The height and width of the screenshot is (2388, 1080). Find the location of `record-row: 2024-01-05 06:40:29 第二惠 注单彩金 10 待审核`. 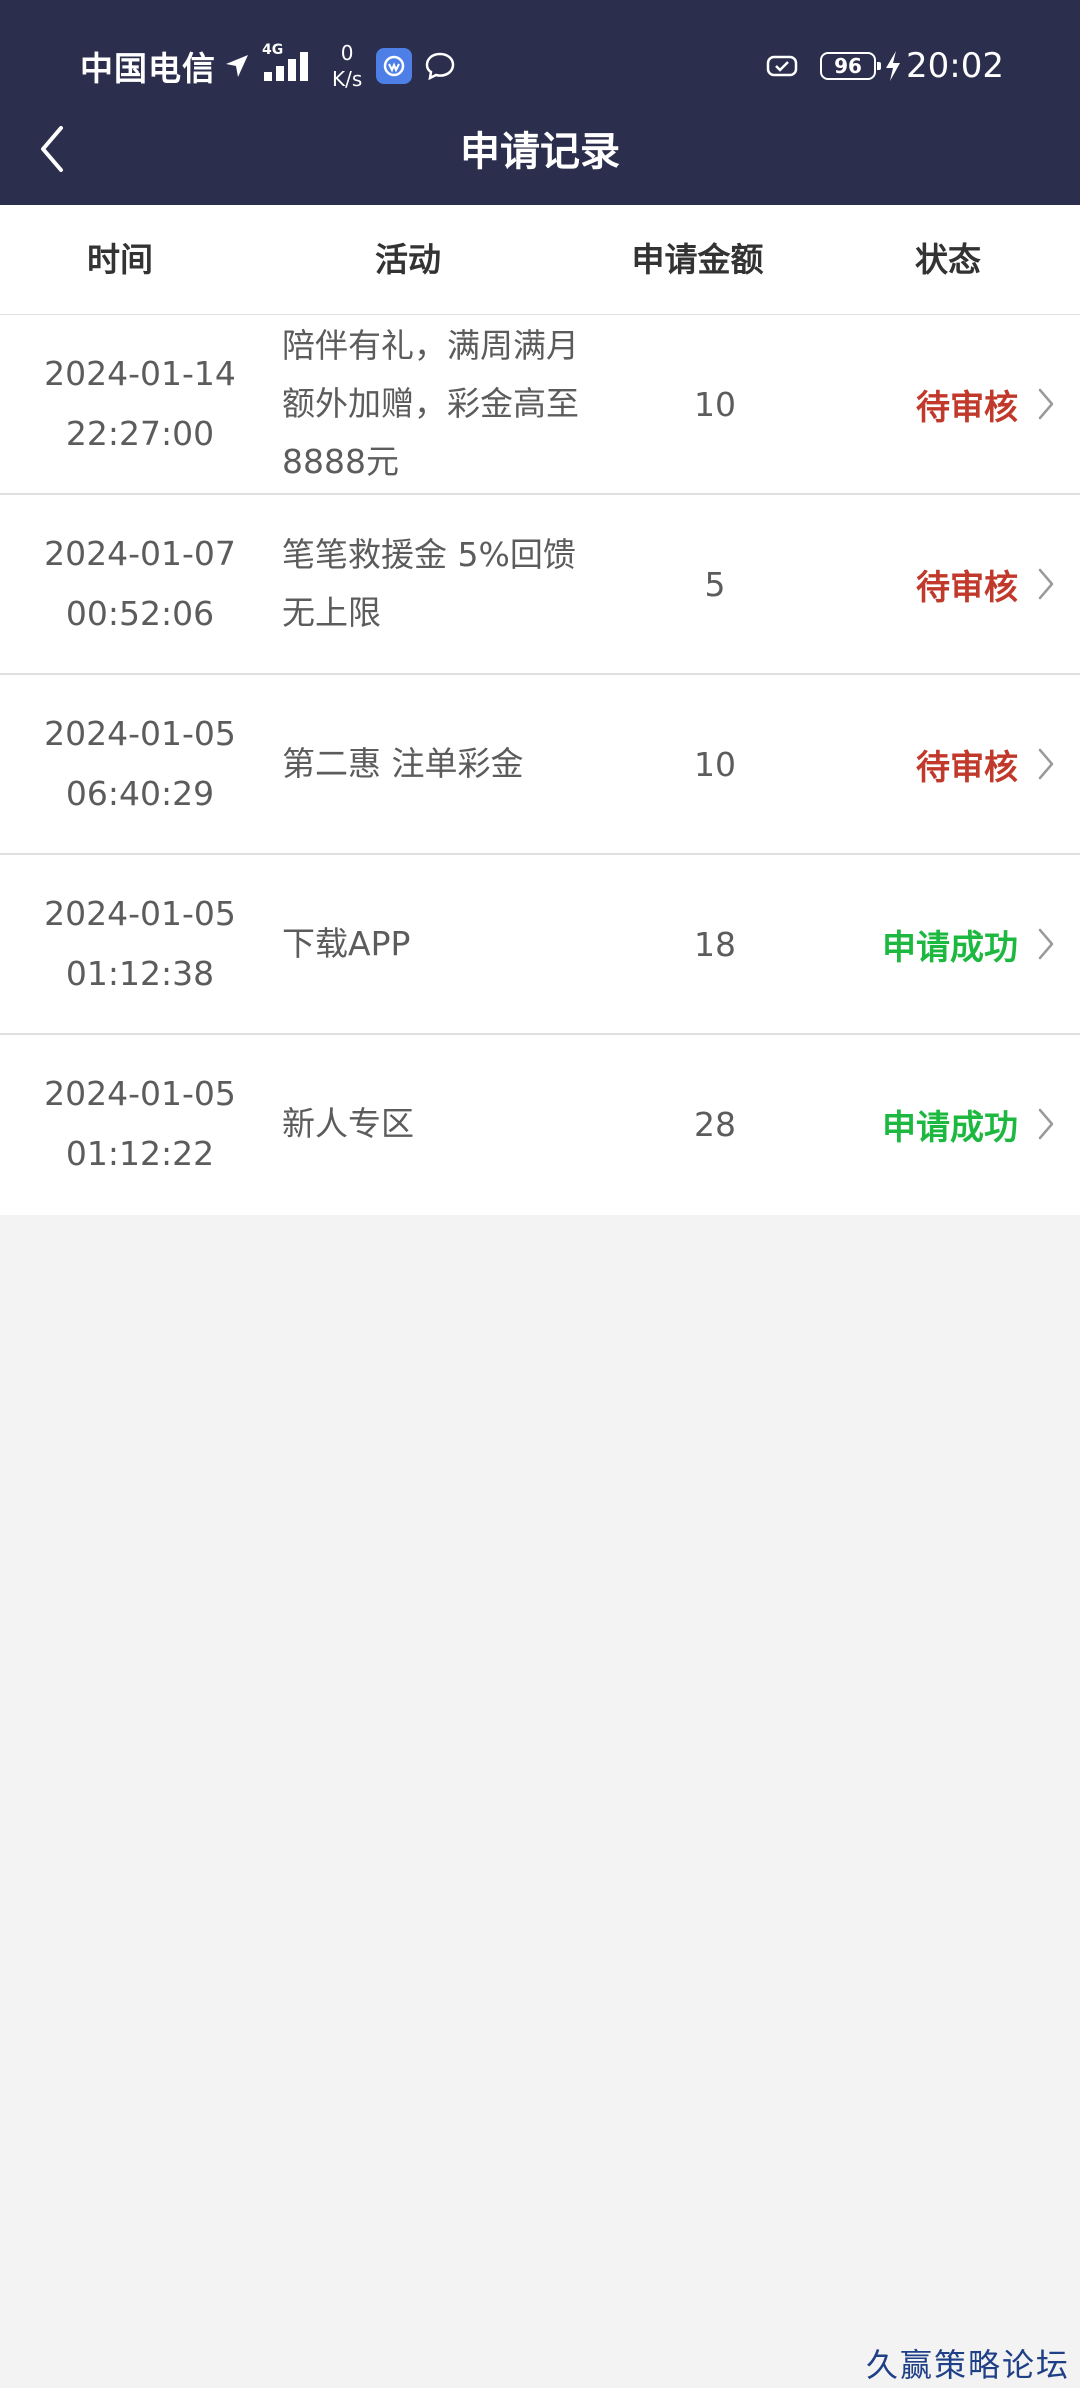

record-row: 2024-01-05 06:40:29 第二惠 注单彩金 10 待审核 is located at coordinates (540, 765).